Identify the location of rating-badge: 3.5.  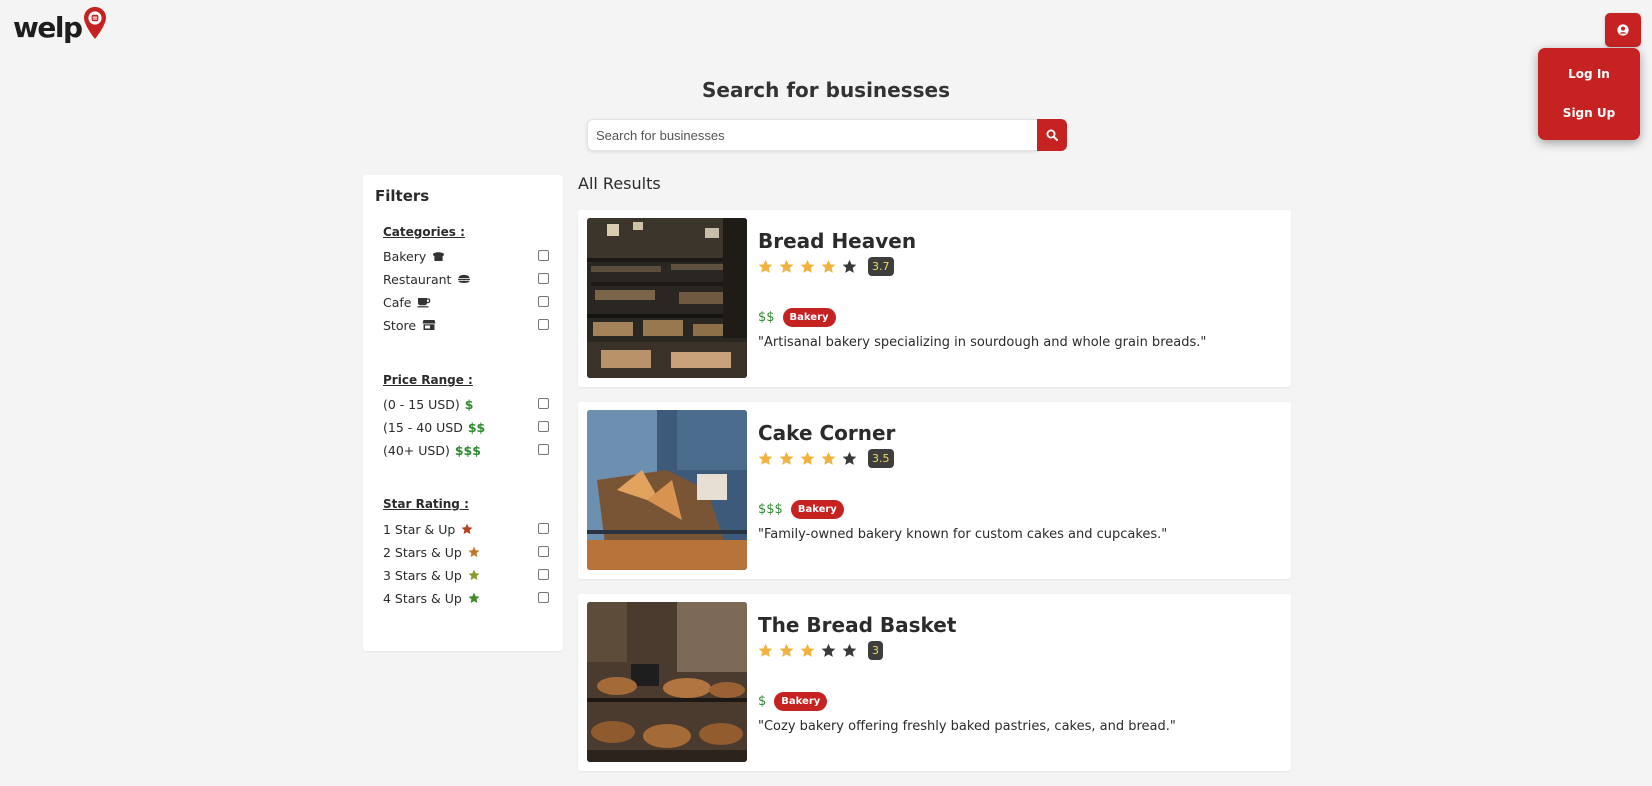
(881, 458).